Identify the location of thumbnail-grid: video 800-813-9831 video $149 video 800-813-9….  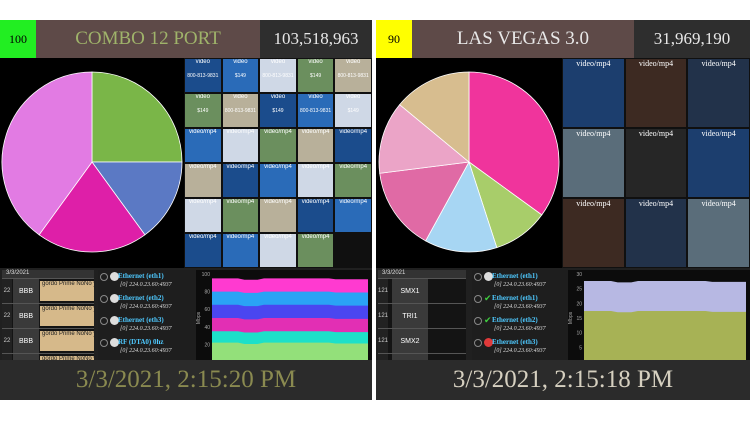
(278, 163).